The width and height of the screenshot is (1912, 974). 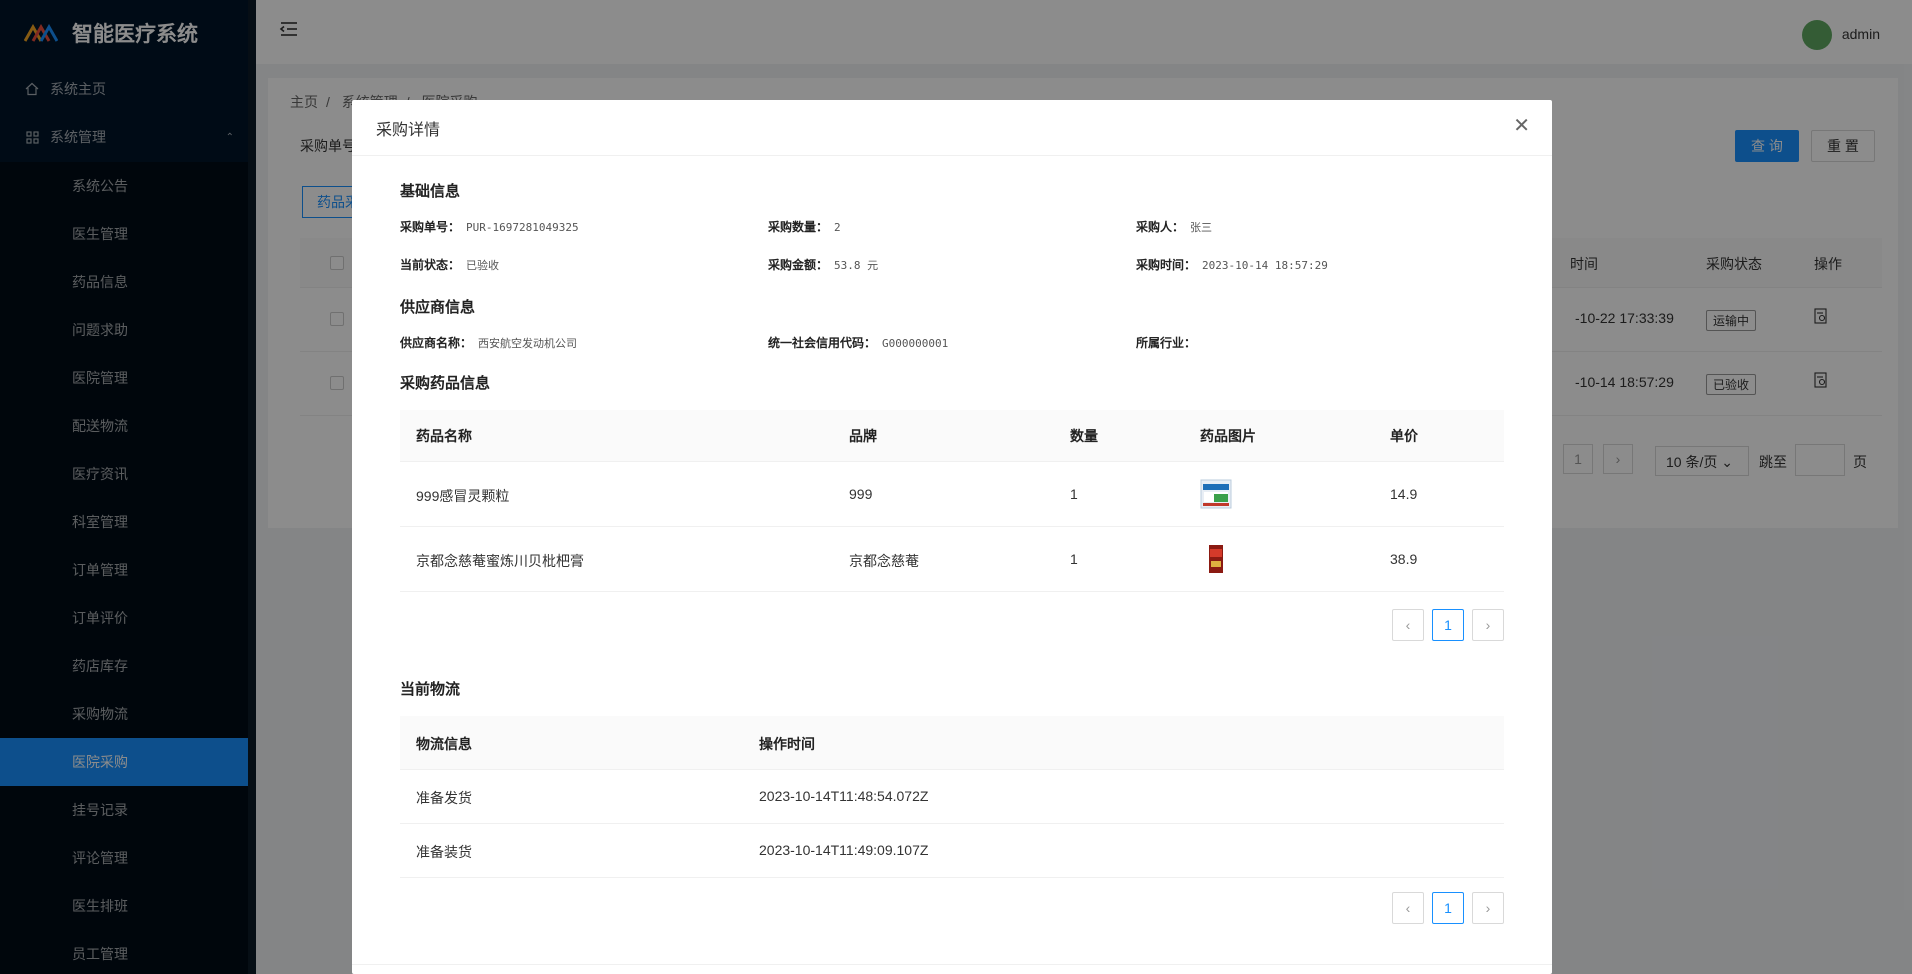 I want to click on table-row: 准备发货 2023-10-14T11:48:54.072Z, so click(x=952, y=797).